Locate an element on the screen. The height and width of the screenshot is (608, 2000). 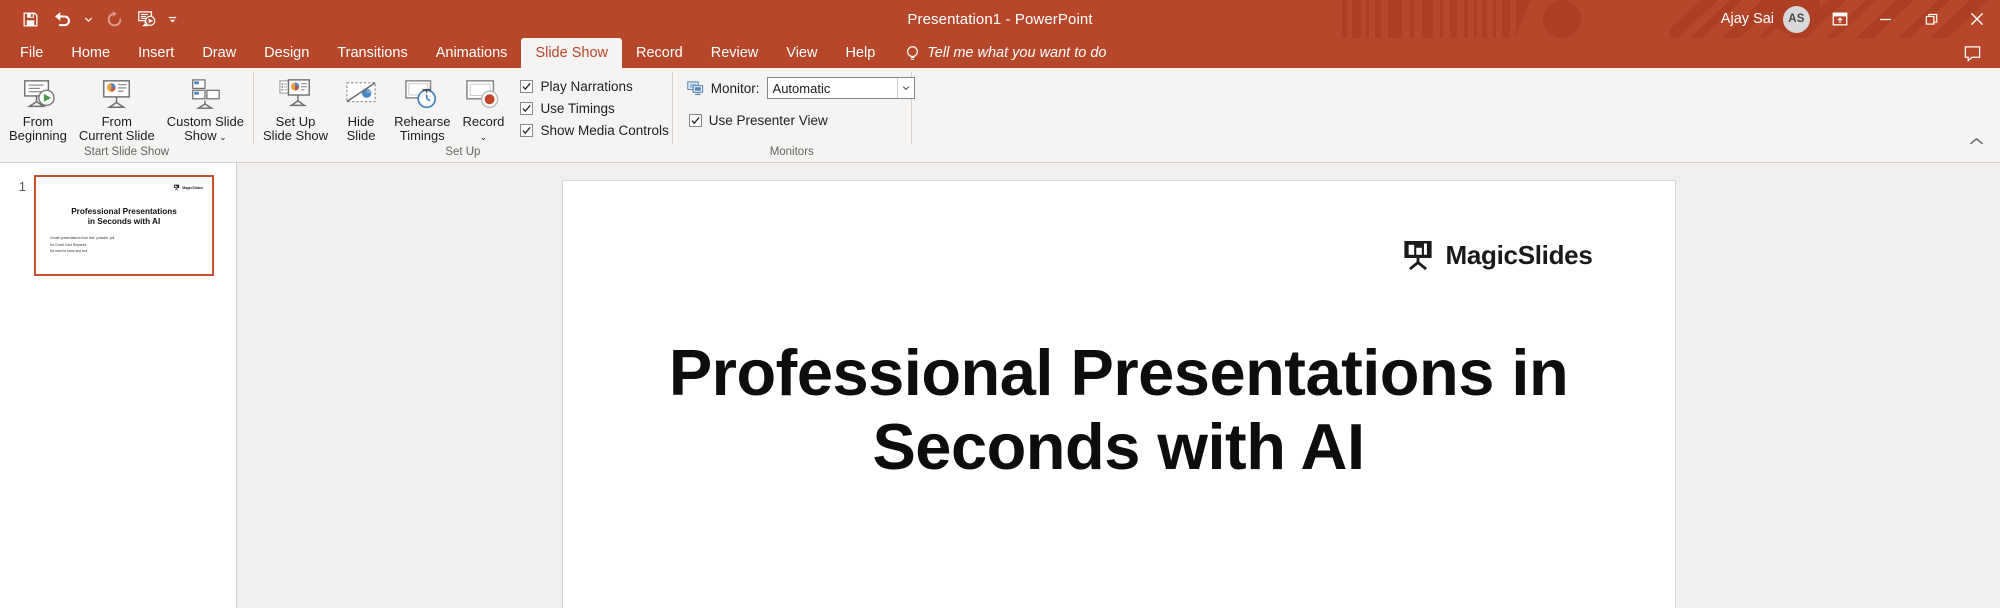
use-timings-checkbox is located at coordinates (527, 108).